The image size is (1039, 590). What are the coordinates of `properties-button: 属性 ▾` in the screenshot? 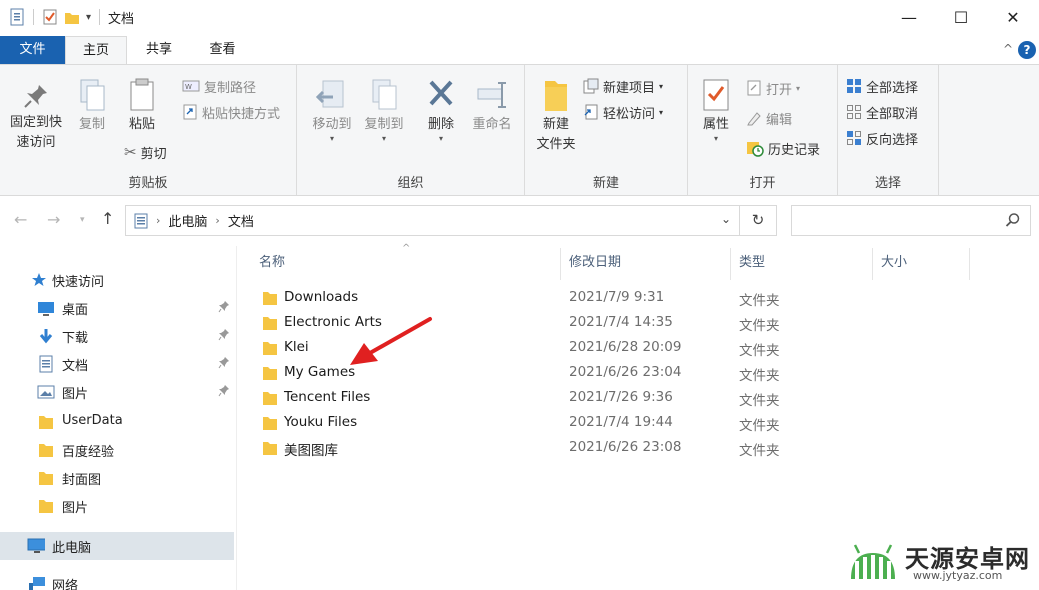 It's located at (716, 110).